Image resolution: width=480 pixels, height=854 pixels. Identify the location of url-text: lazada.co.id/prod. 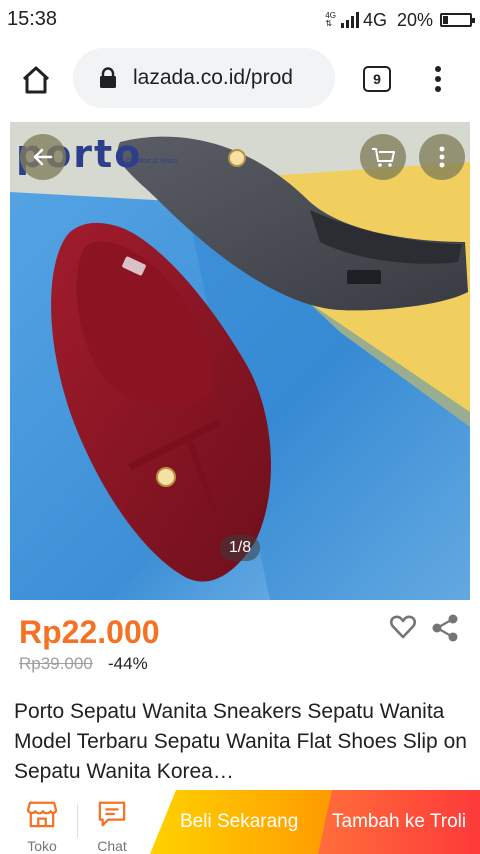
(213, 77).